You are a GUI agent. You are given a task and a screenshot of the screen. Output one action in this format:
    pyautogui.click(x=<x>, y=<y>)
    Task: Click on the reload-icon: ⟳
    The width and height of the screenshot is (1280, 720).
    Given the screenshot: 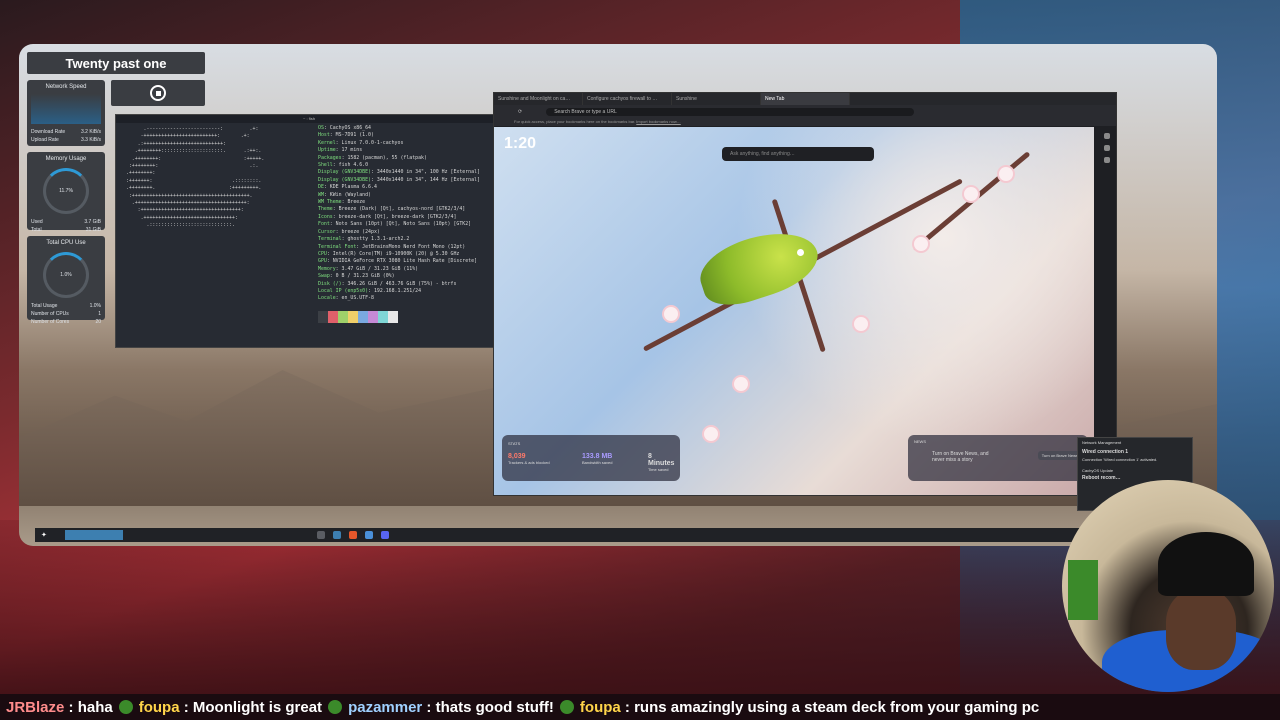 What is the action you would take?
    pyautogui.click(x=520, y=112)
    